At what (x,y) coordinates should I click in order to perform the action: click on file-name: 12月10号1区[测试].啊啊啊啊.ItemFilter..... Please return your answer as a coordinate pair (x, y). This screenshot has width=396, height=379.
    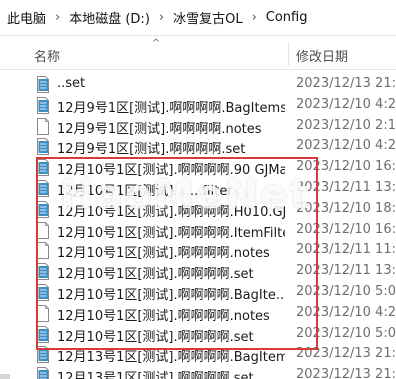
    Looking at the image, I should click on (171, 233).